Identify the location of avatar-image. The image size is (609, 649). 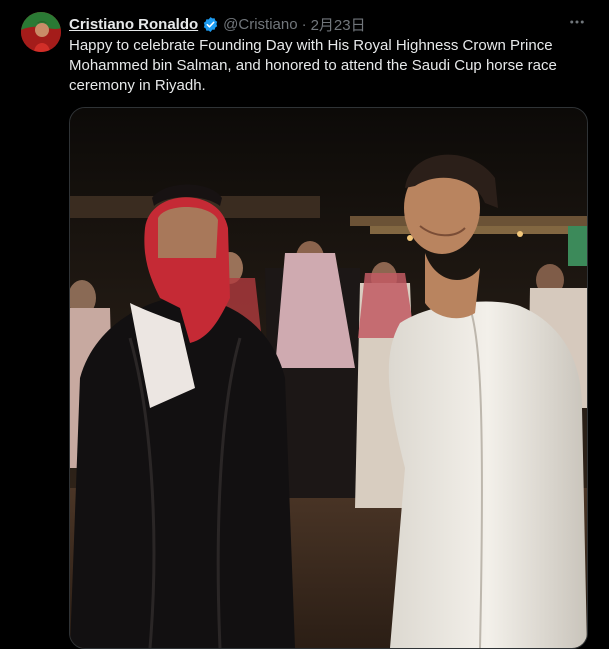
(41, 32).